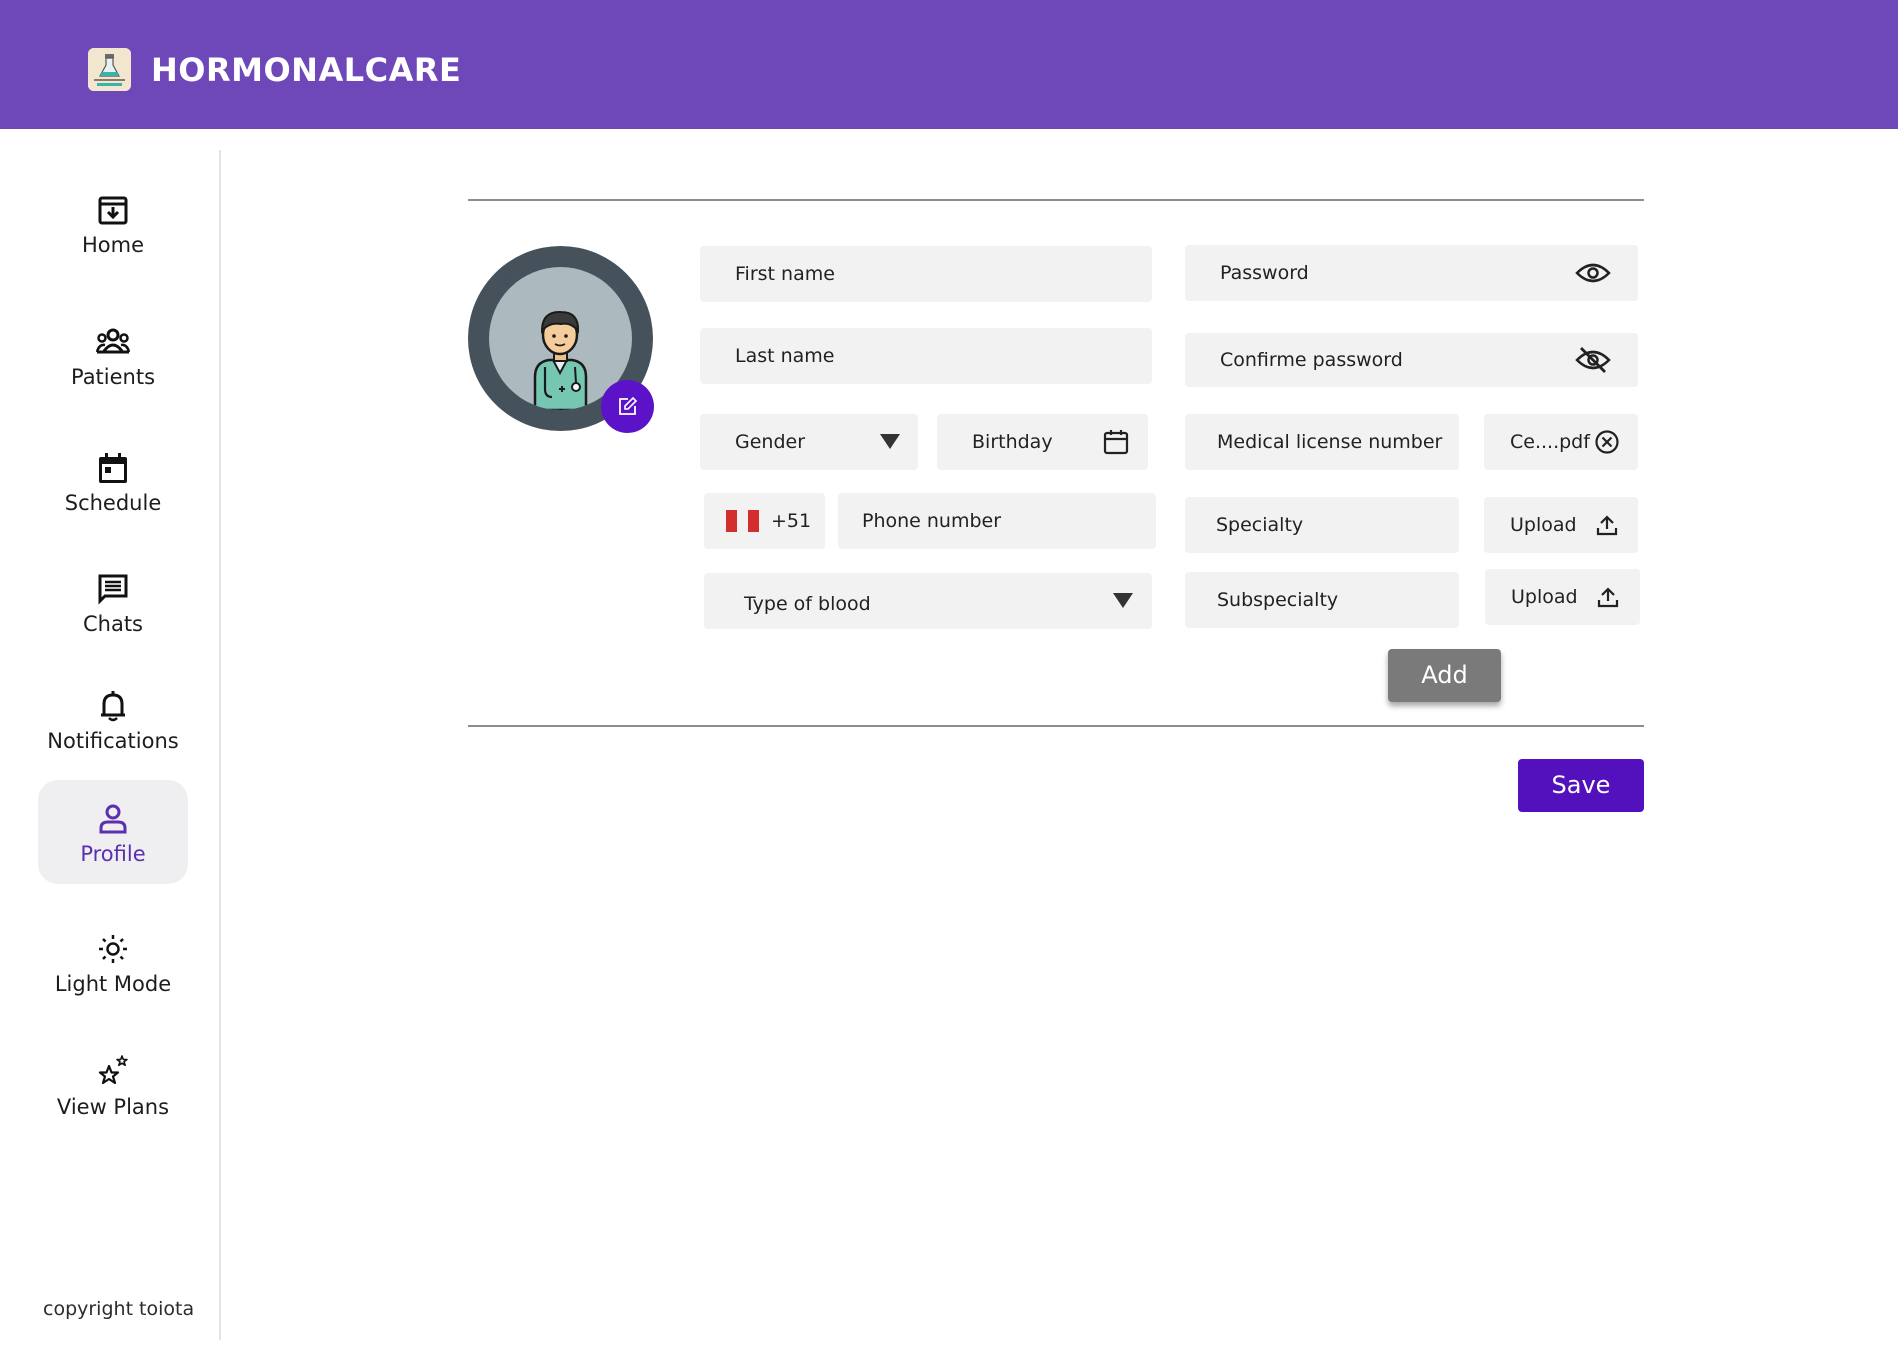  What do you see at coordinates (1444, 675) in the screenshot?
I see `add-button: Add` at bounding box center [1444, 675].